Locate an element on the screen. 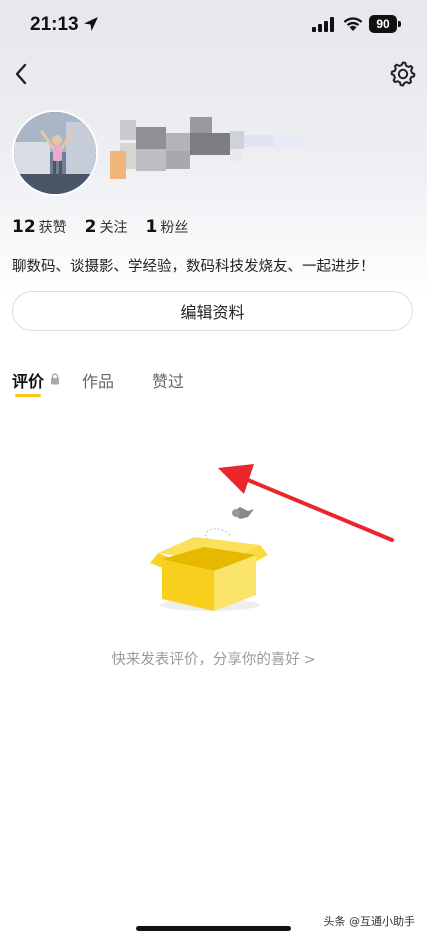  battery-level: 90 is located at coordinates (383, 24).